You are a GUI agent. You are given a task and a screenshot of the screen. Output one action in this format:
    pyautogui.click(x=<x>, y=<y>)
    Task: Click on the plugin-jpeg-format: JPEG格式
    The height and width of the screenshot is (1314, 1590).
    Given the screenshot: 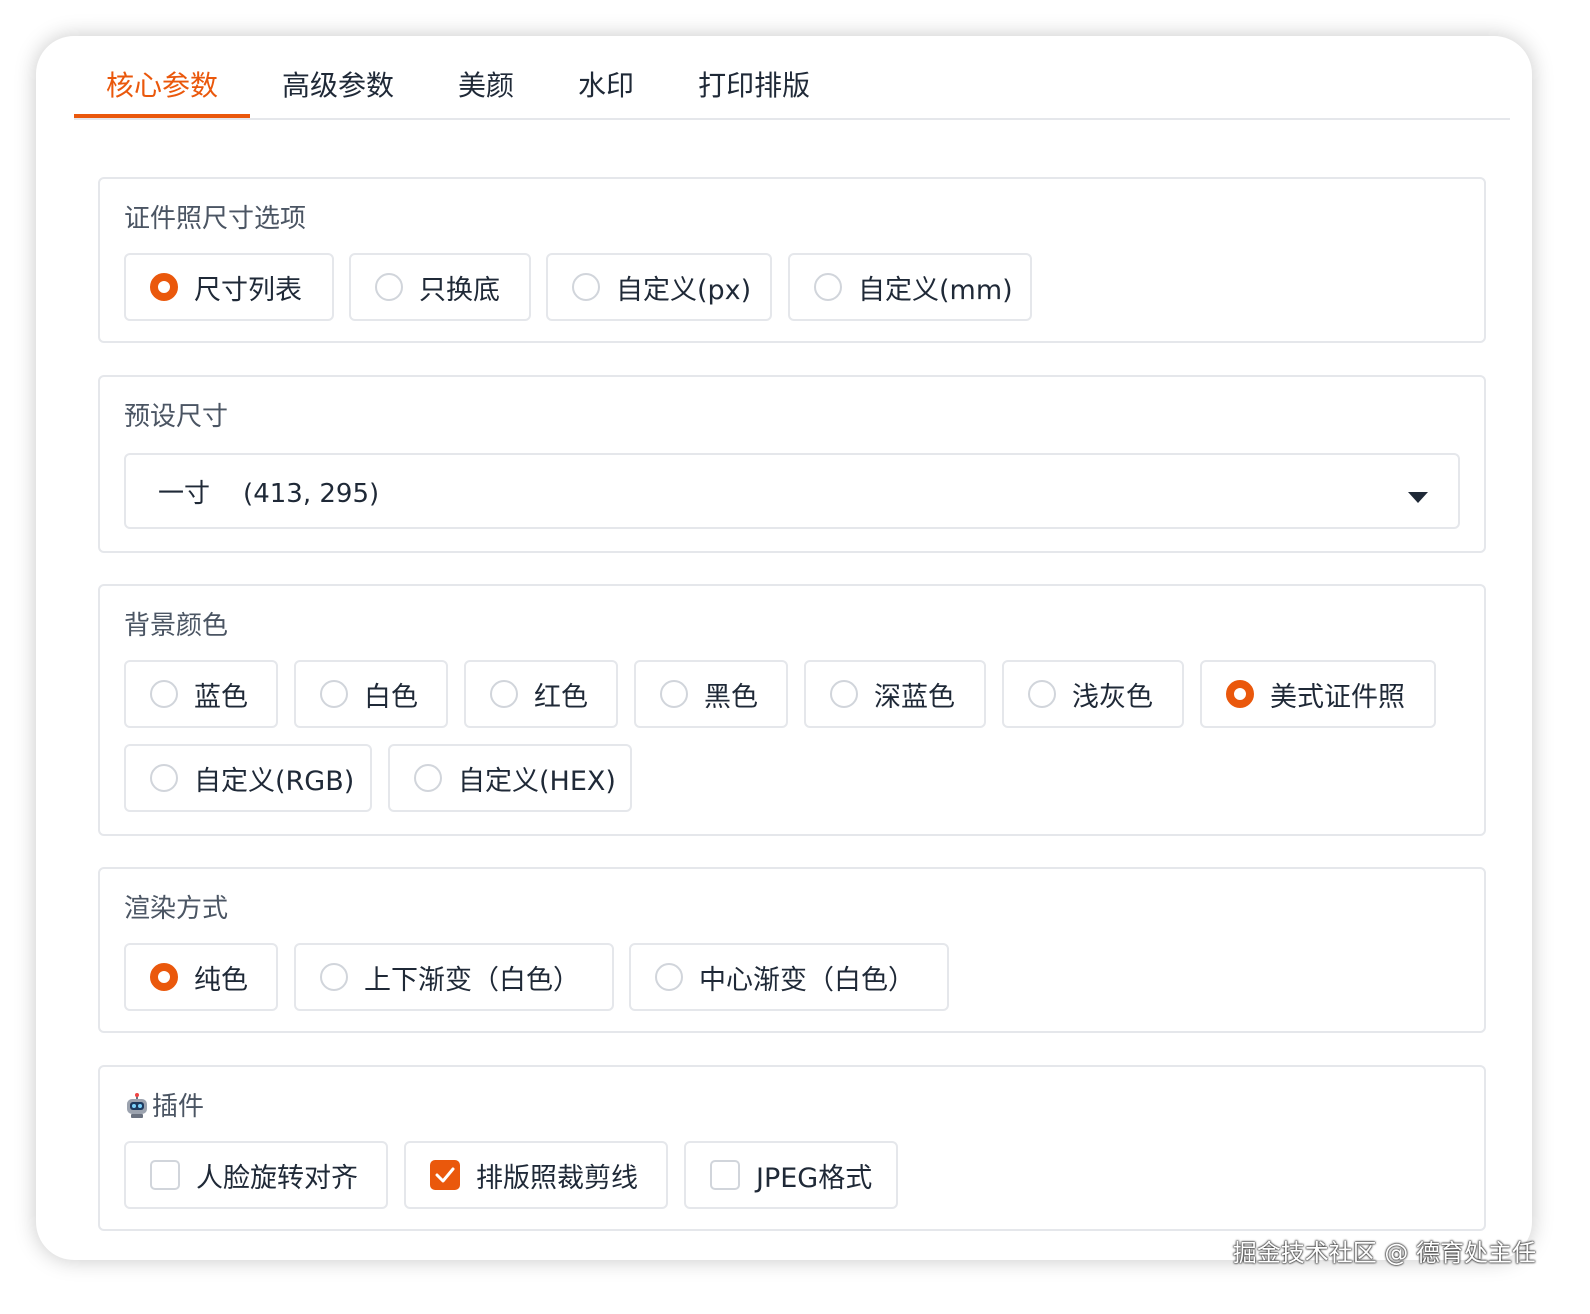 What is the action you would take?
    pyautogui.click(x=791, y=1175)
    